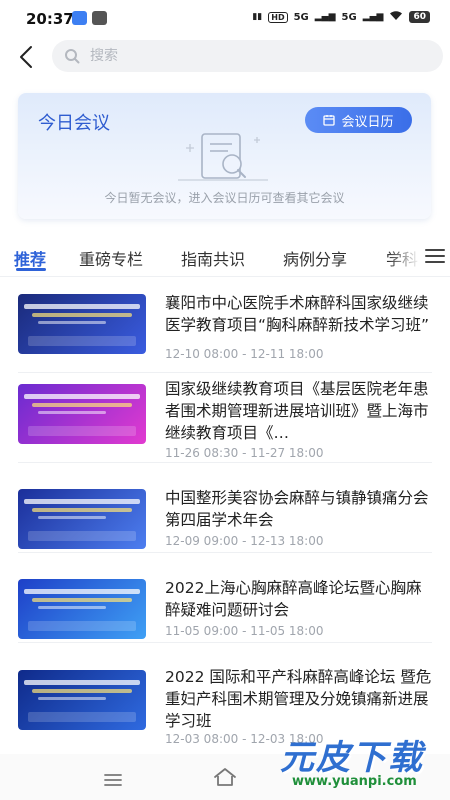 This screenshot has height=800, width=450. I want to click on status-time: 20:37, so click(50, 19).